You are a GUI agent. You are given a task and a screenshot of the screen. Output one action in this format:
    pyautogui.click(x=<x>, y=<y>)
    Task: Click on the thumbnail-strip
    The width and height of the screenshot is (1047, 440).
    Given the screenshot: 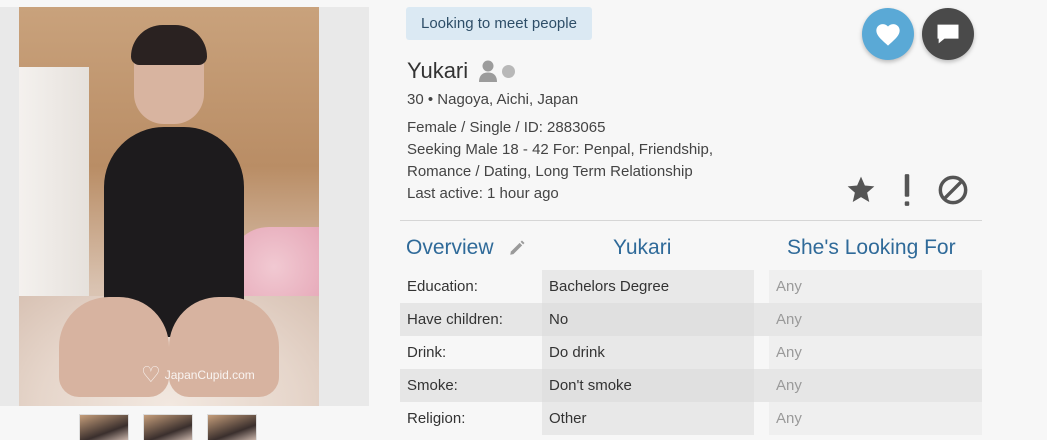 What is the action you would take?
    pyautogui.click(x=168, y=427)
    